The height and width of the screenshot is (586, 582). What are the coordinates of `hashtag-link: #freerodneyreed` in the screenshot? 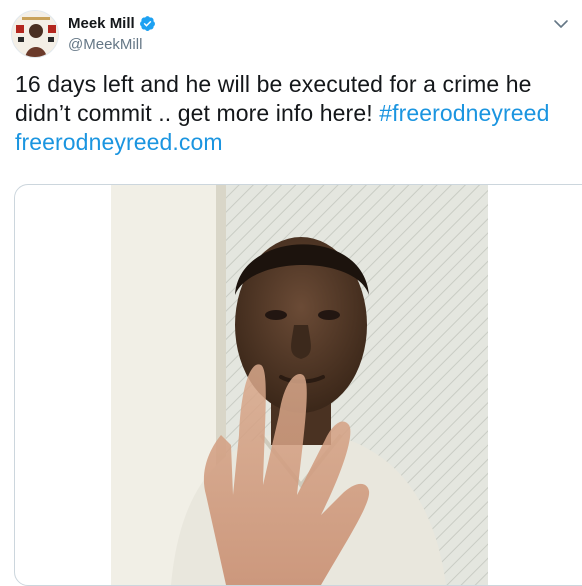 It's located at (464, 113).